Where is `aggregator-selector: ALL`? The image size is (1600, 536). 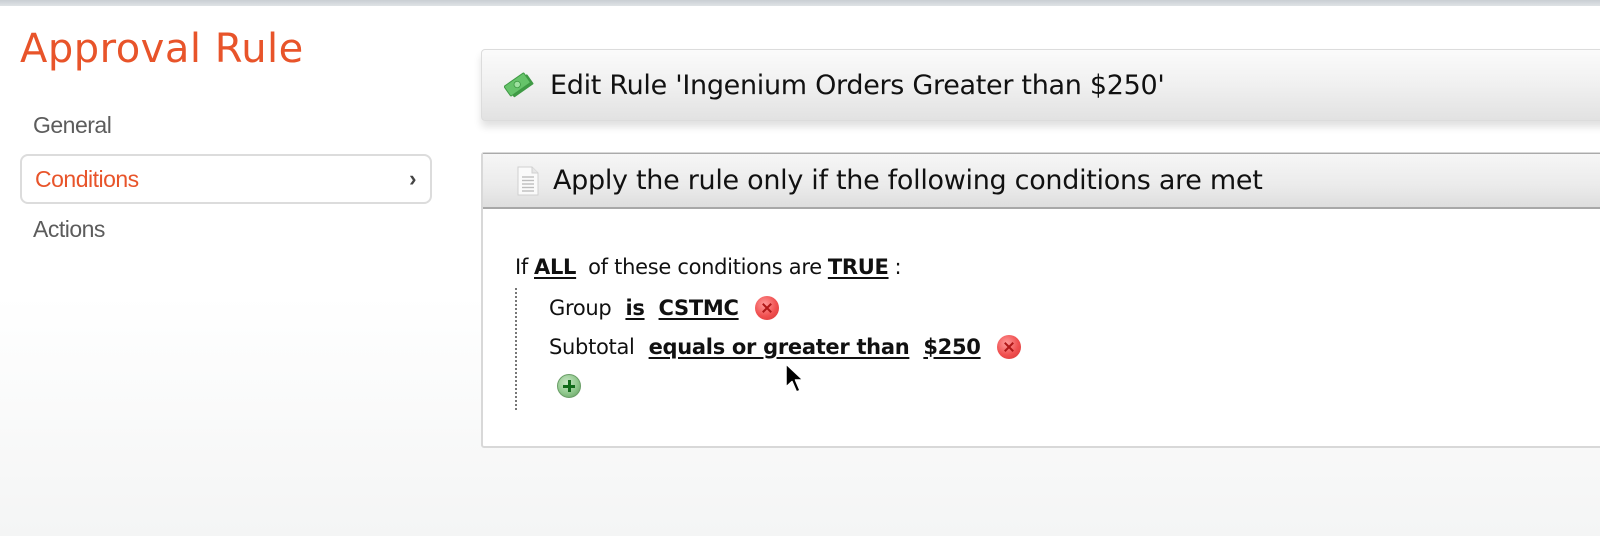 aggregator-selector: ALL is located at coordinates (555, 267).